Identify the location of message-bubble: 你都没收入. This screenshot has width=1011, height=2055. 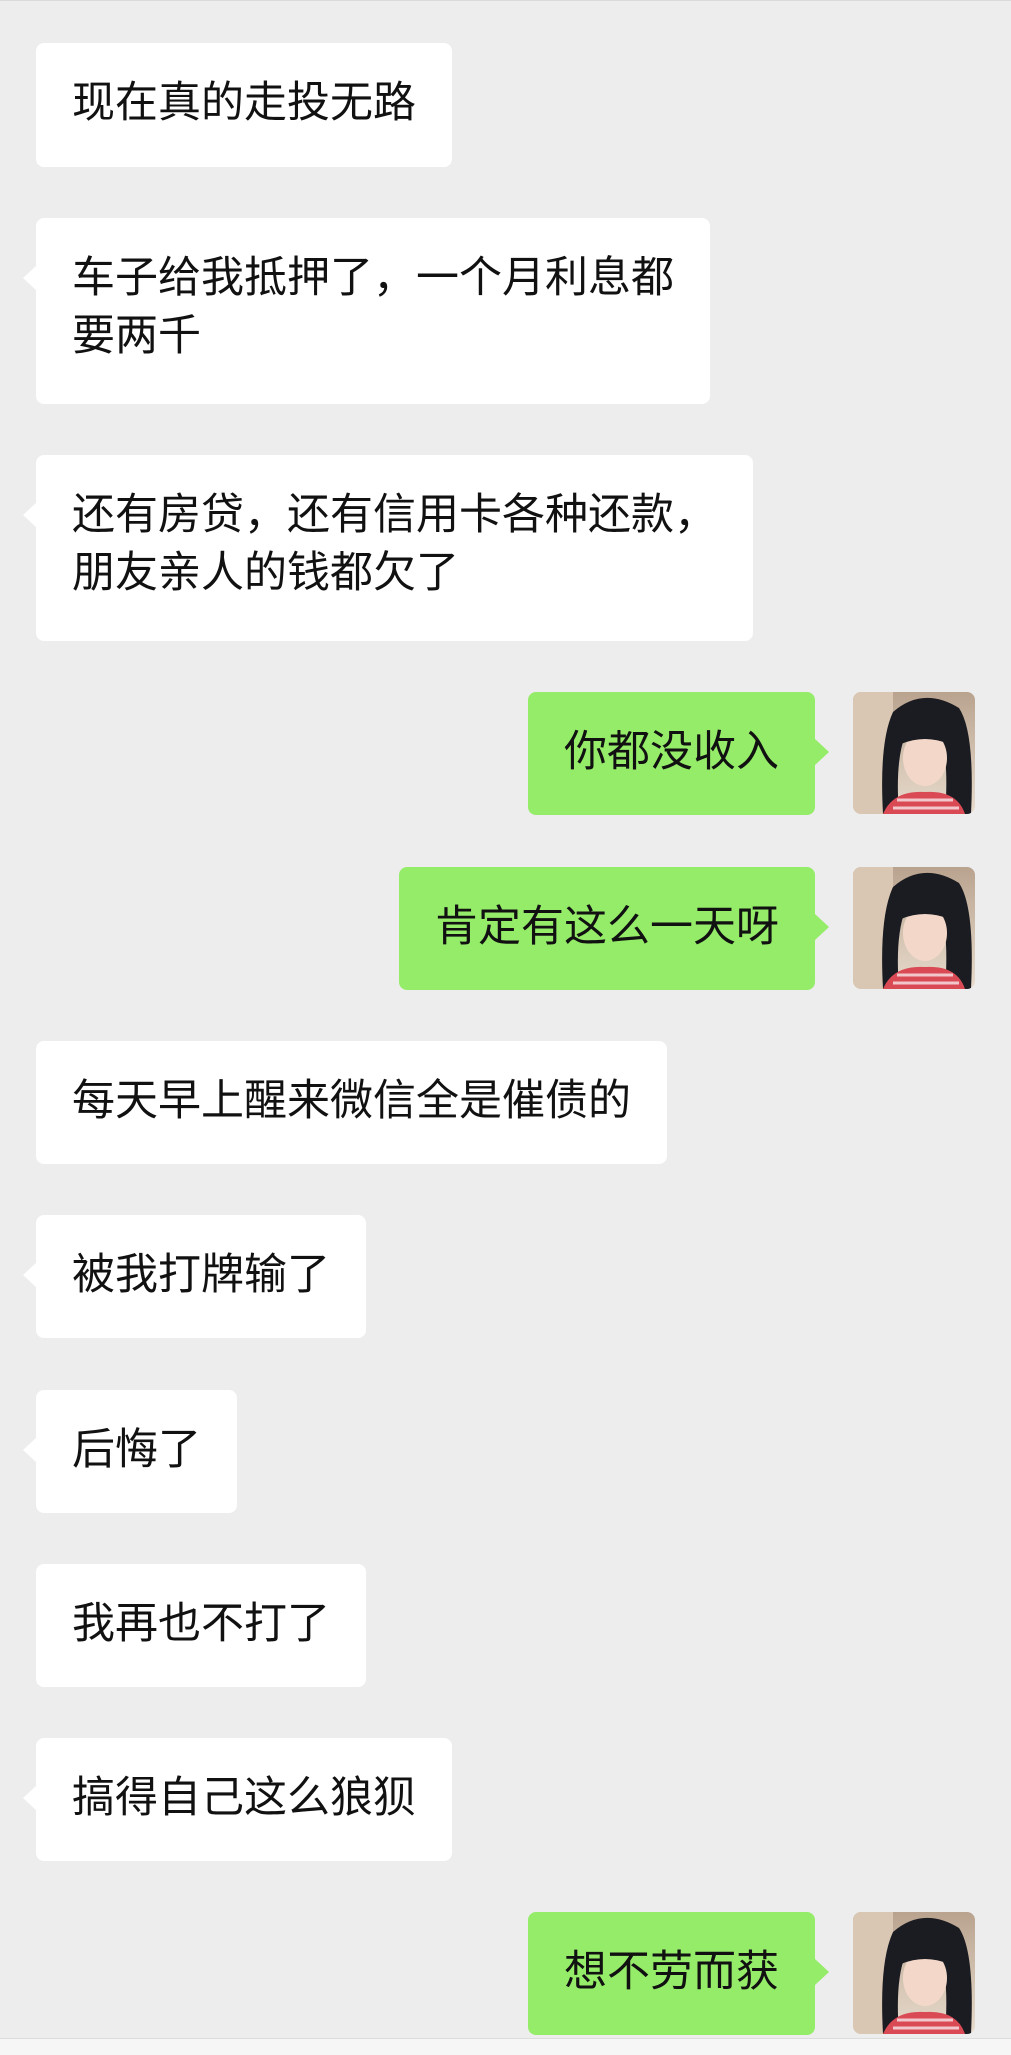
(671, 753).